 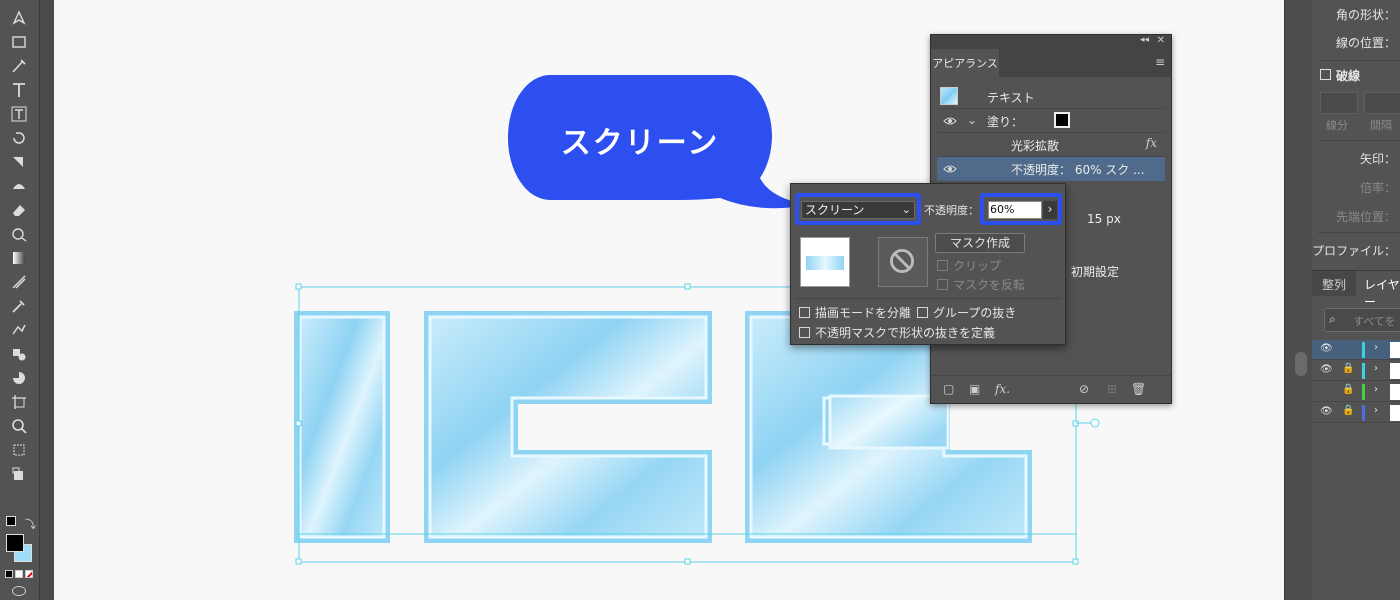 I want to click on pen-tool-icon, so click(x=19, y=18).